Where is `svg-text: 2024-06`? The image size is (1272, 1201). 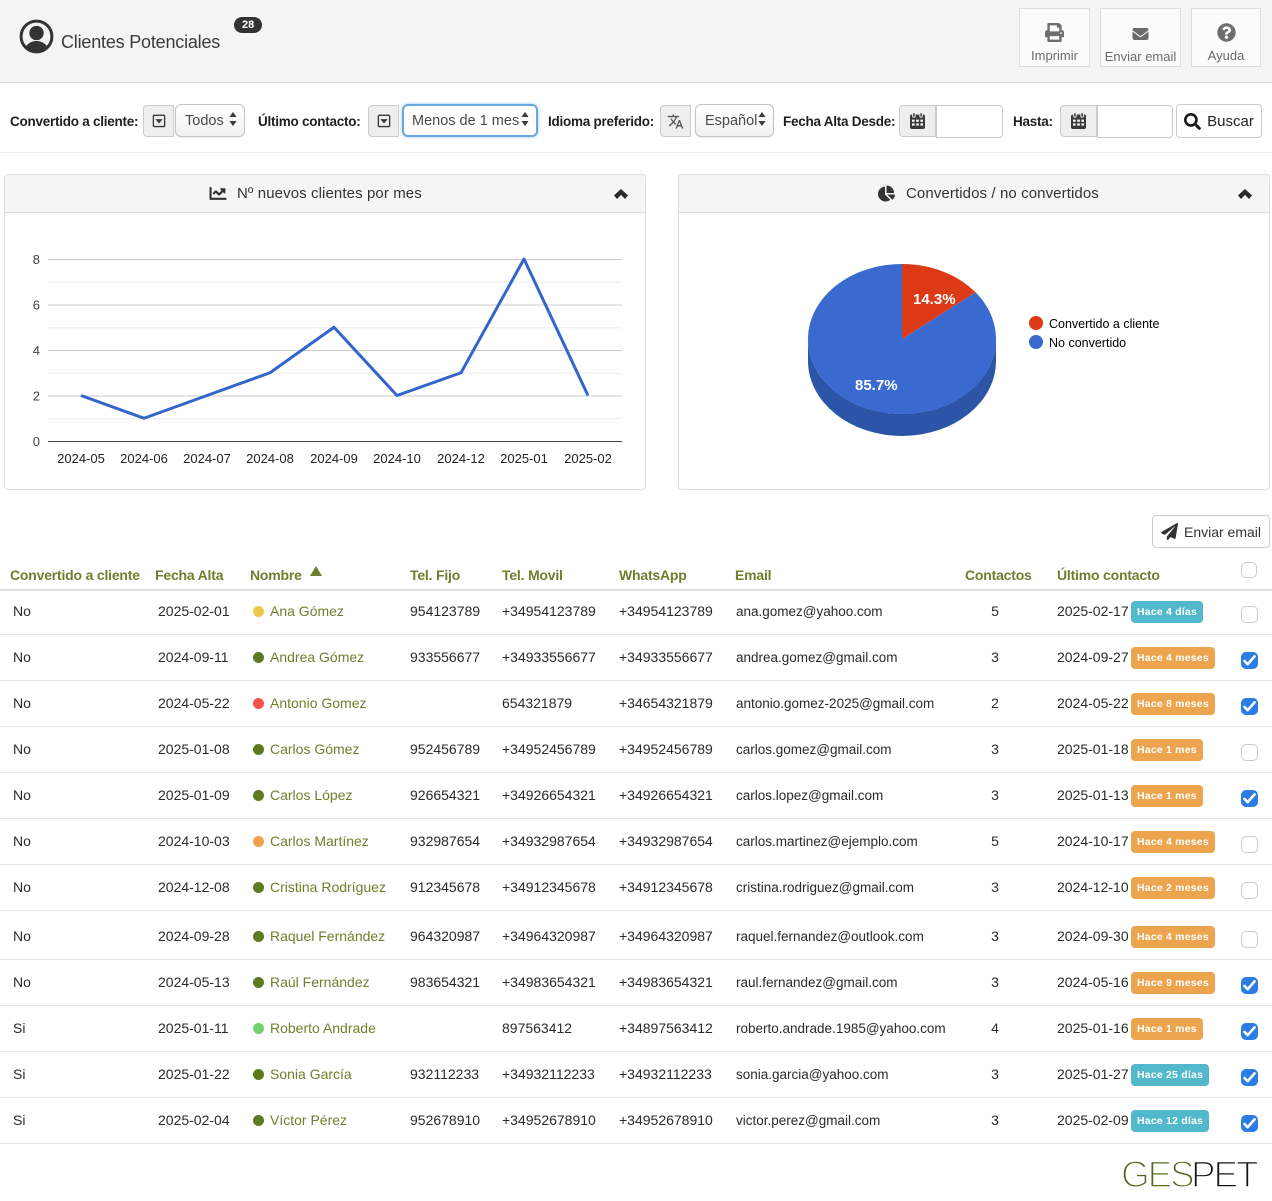
svg-text: 2024-06 is located at coordinates (144, 458).